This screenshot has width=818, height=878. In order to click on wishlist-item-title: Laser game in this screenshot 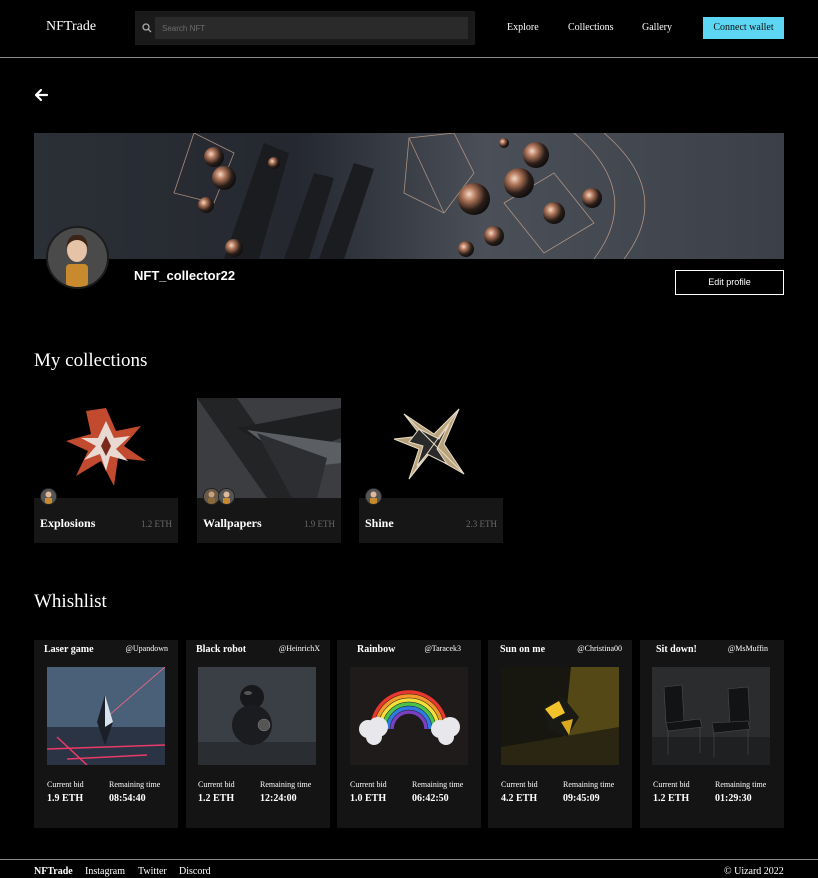, I will do `click(69, 649)`.